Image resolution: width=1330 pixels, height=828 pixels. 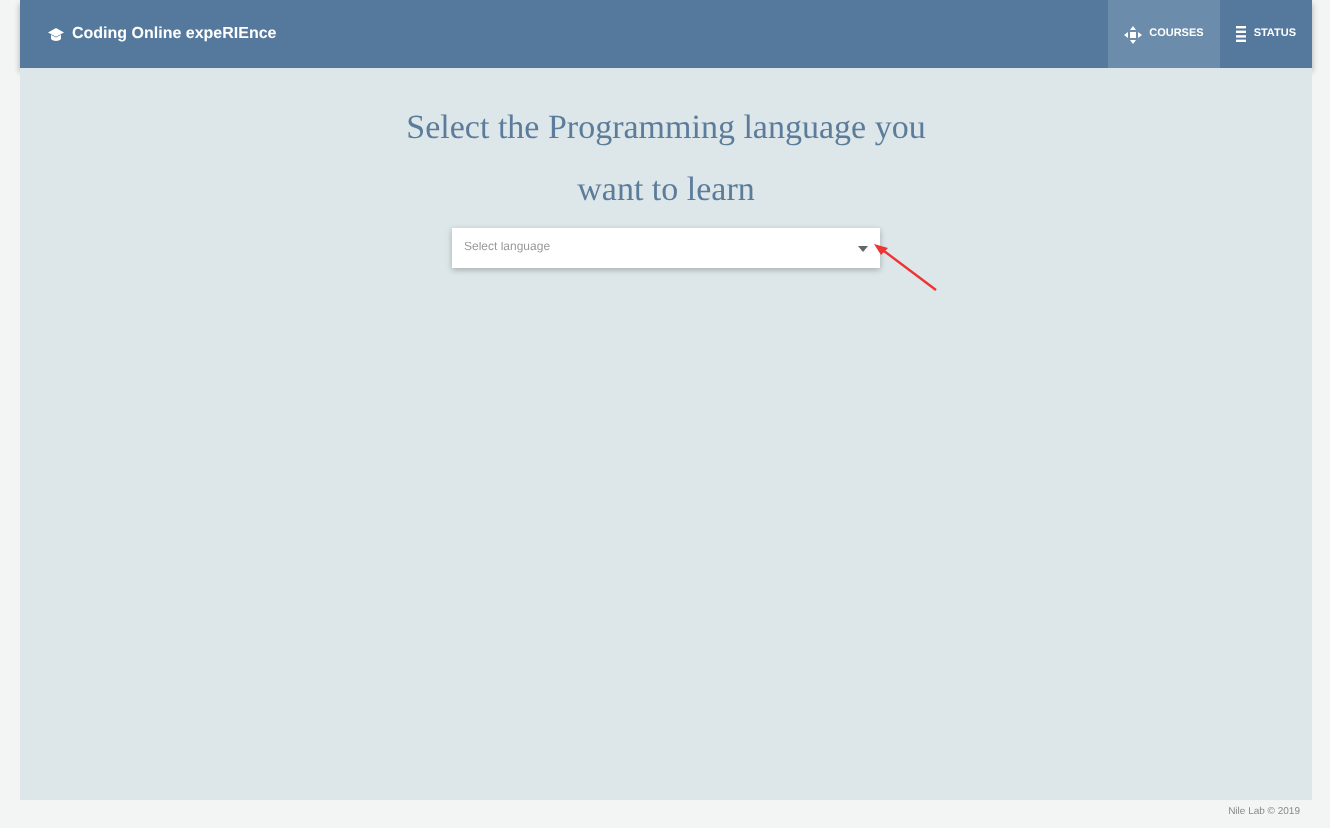 What do you see at coordinates (56, 34) in the screenshot?
I see `graduation-cap-icon` at bounding box center [56, 34].